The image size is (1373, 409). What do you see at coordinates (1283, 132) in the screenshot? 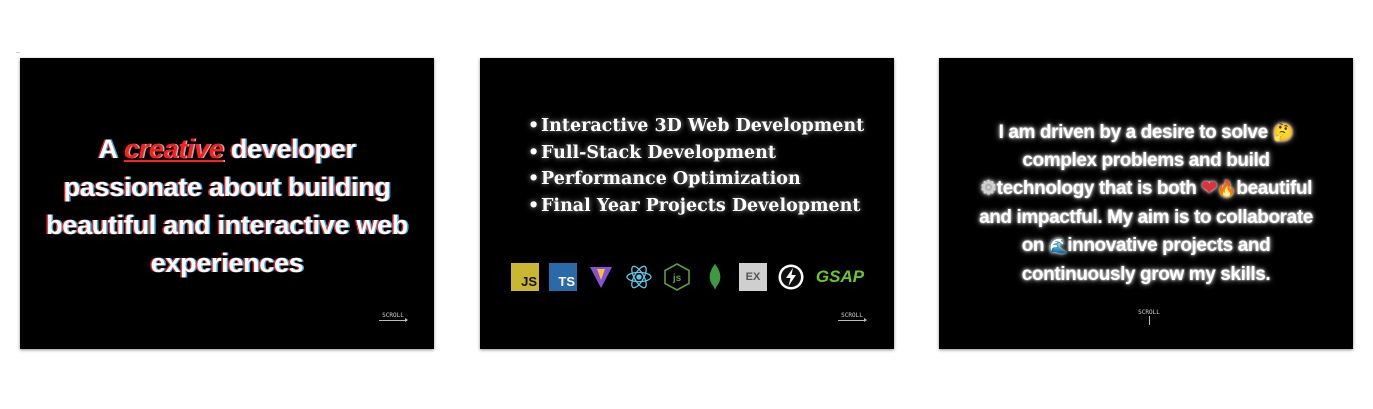
I see `thinking-emoji-icon: 🤔` at bounding box center [1283, 132].